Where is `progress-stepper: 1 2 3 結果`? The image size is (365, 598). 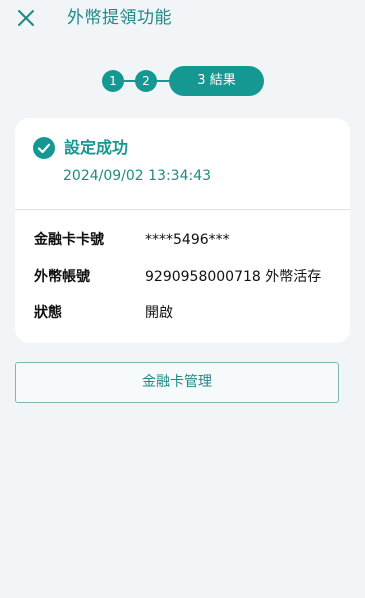
progress-stepper: 1 2 3 結果 is located at coordinates (182, 81).